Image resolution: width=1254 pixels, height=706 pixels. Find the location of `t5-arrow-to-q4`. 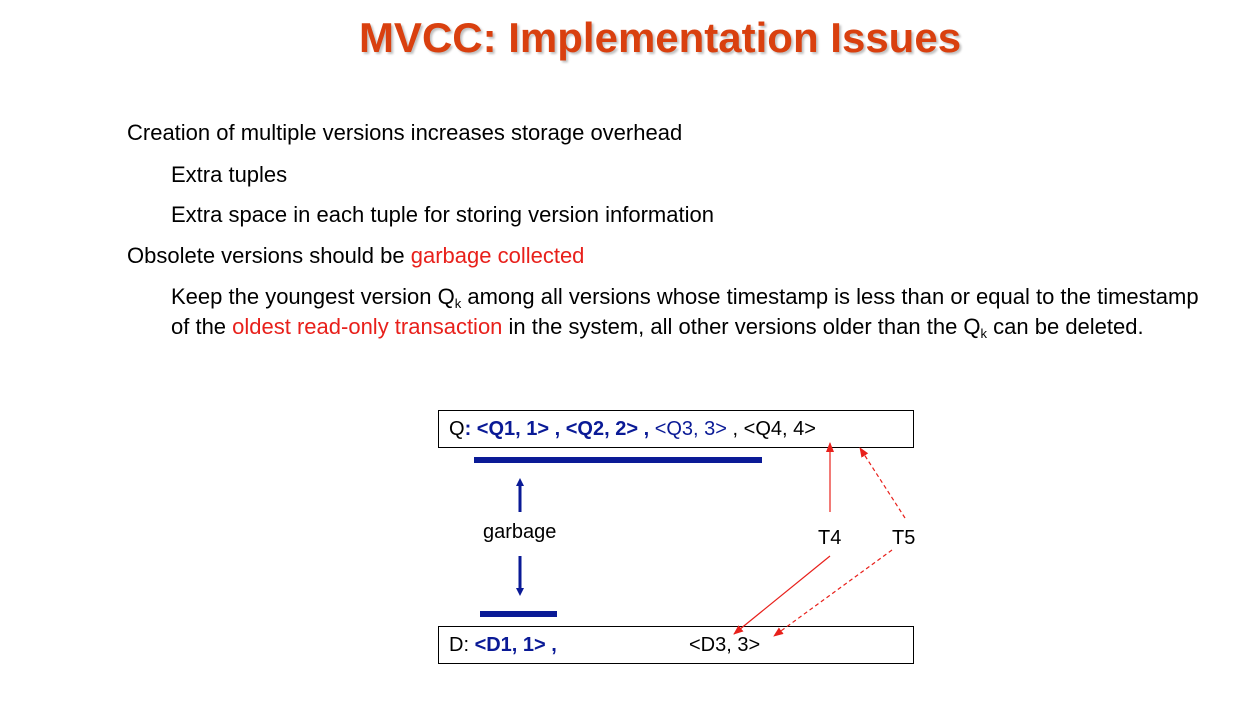

t5-arrow-to-q4 is located at coordinates (882, 483).